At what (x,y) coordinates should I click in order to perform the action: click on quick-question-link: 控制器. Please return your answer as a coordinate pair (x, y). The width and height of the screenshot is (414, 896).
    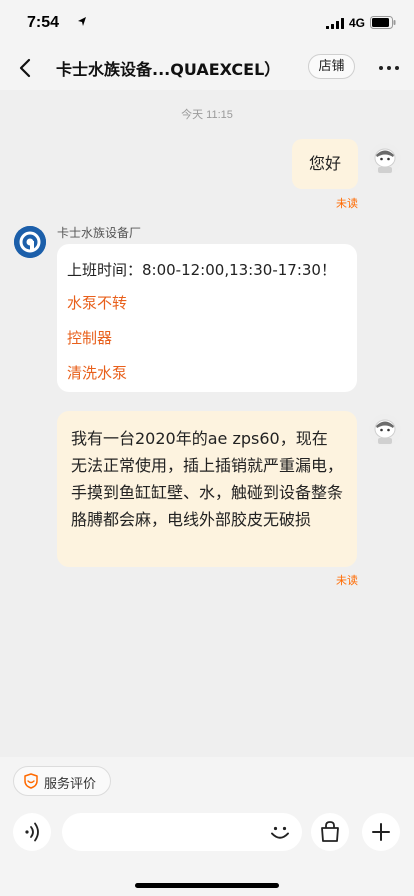
    Looking at the image, I should click on (89, 337).